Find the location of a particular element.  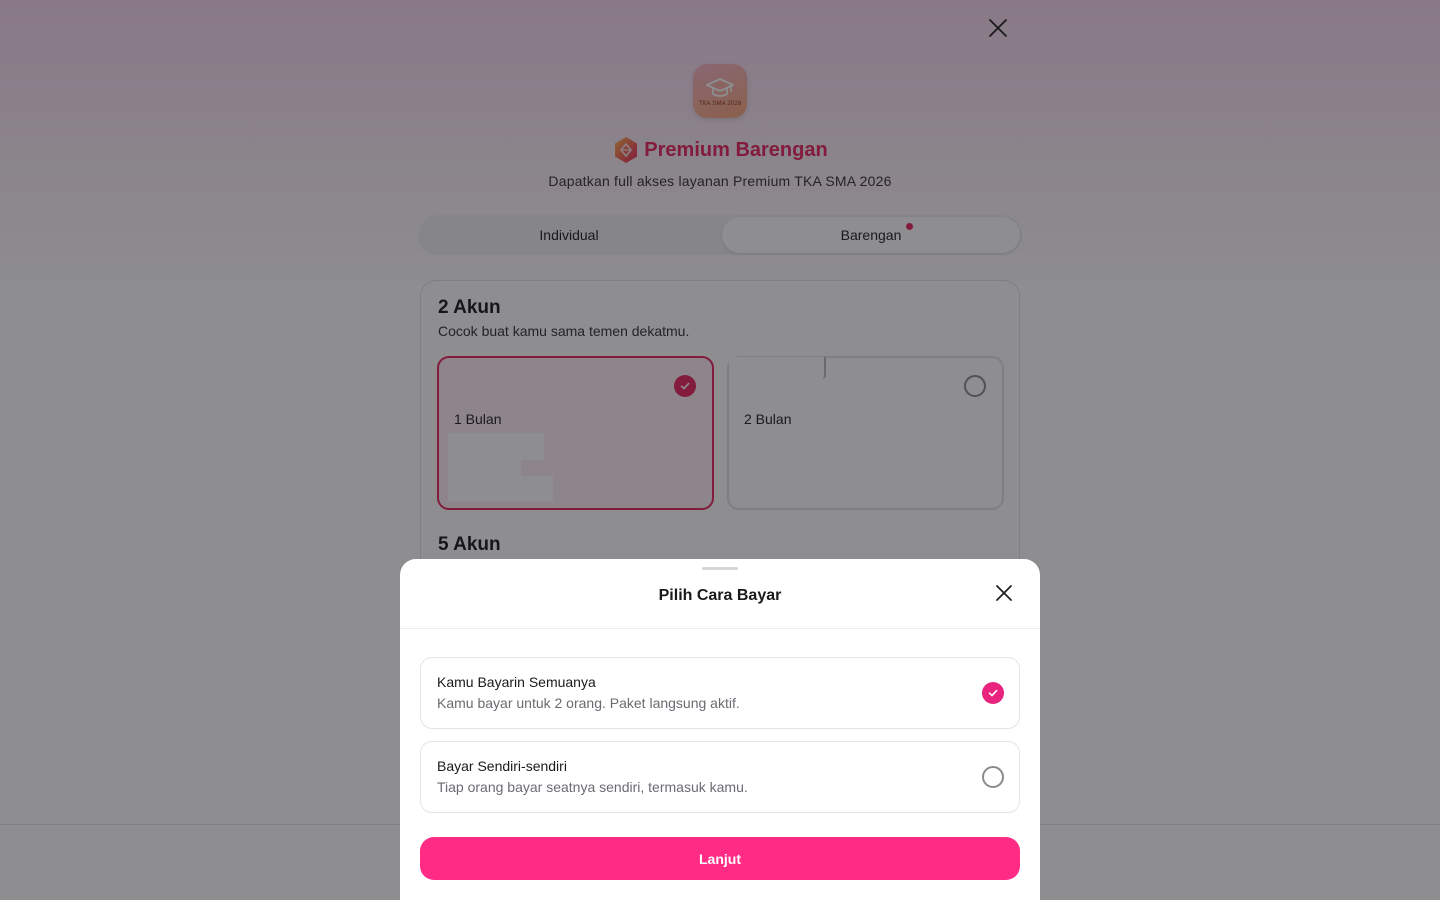

sheet-title: Pilih Cara Bayar is located at coordinates (720, 595).